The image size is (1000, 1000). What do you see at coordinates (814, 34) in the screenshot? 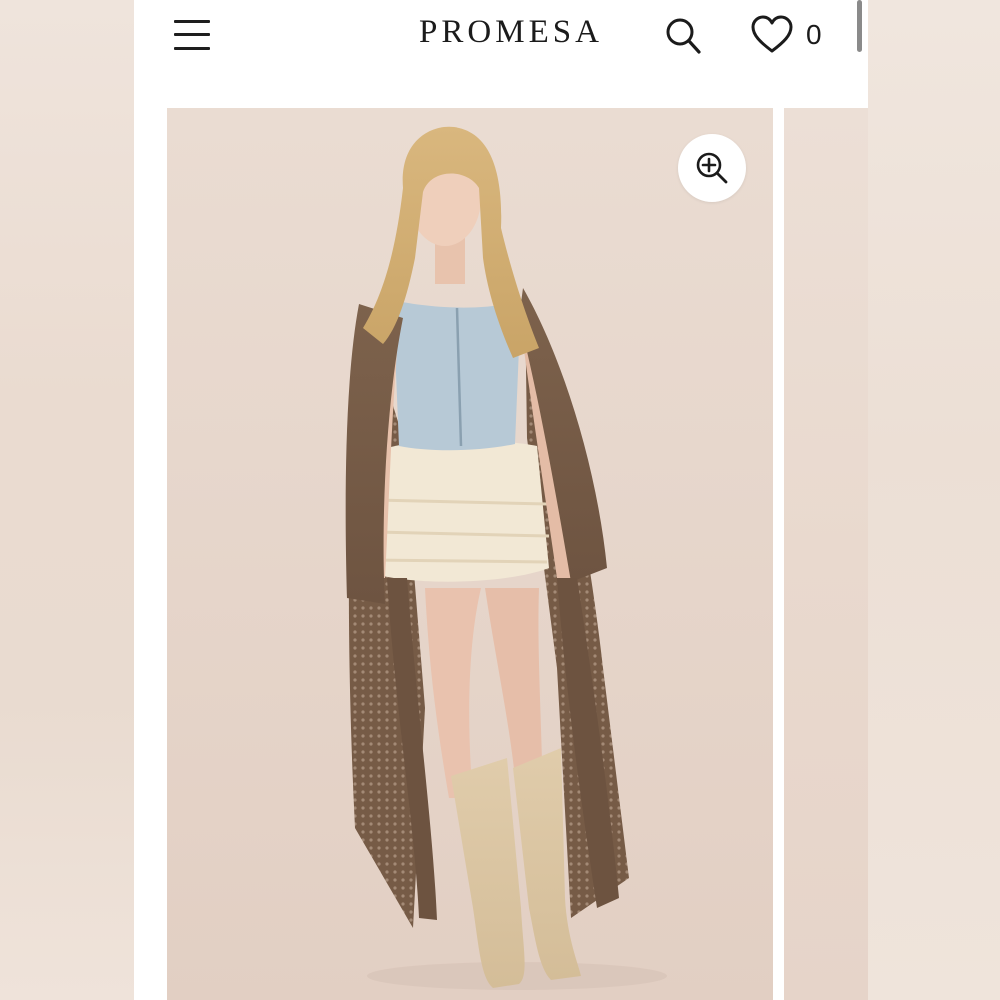
I see `wishlist-count: 0` at bounding box center [814, 34].